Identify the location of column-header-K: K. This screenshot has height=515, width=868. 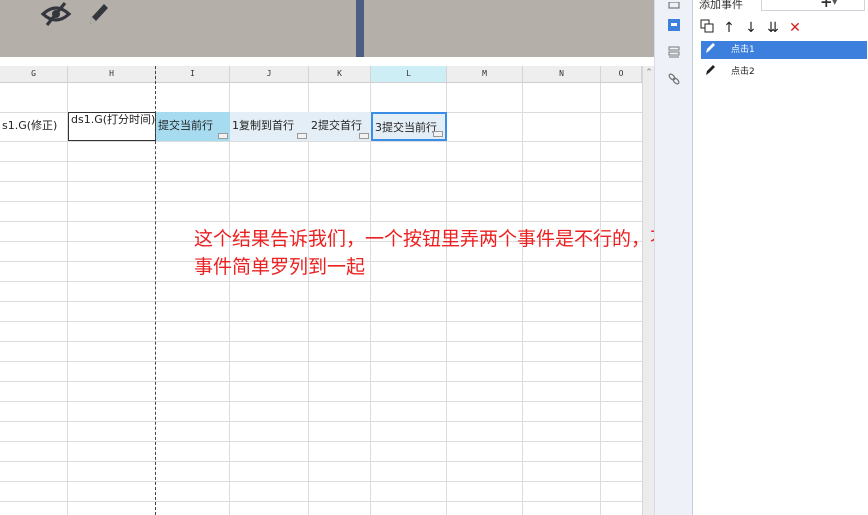
(340, 74).